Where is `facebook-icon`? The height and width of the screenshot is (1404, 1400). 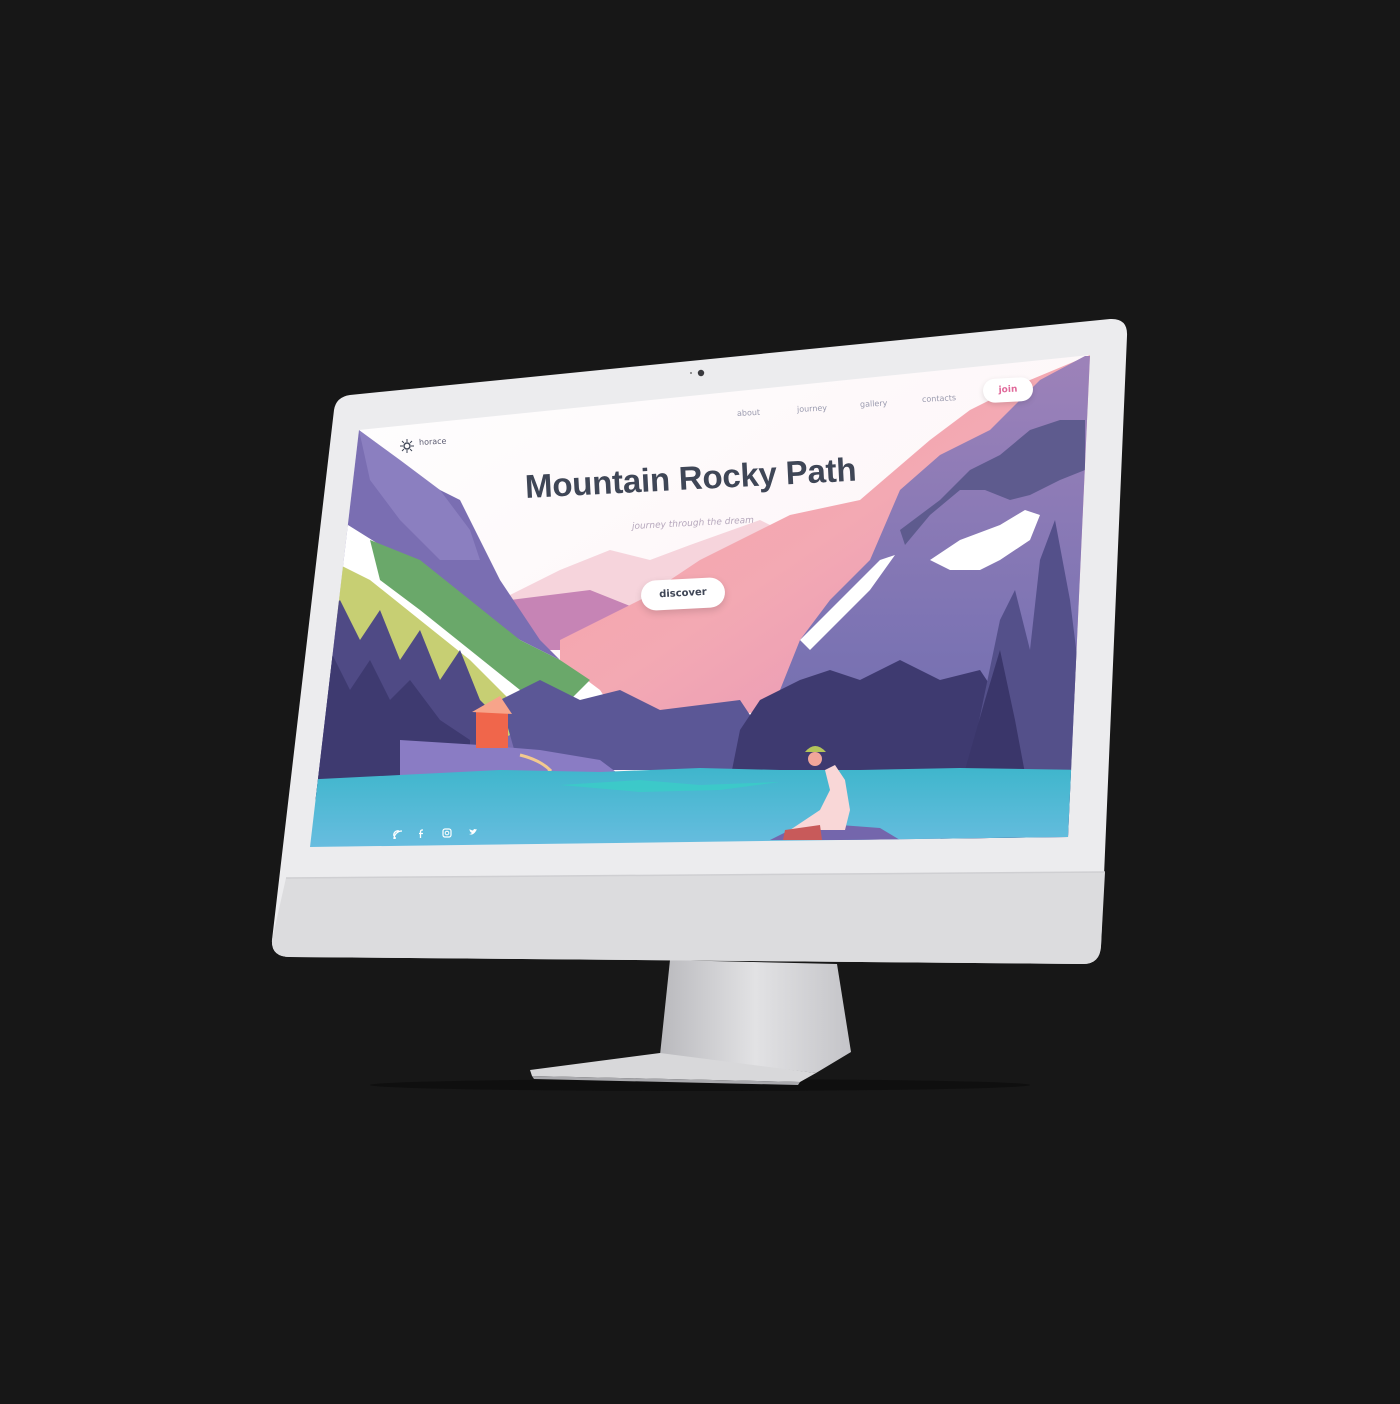
facebook-icon is located at coordinates (422, 831).